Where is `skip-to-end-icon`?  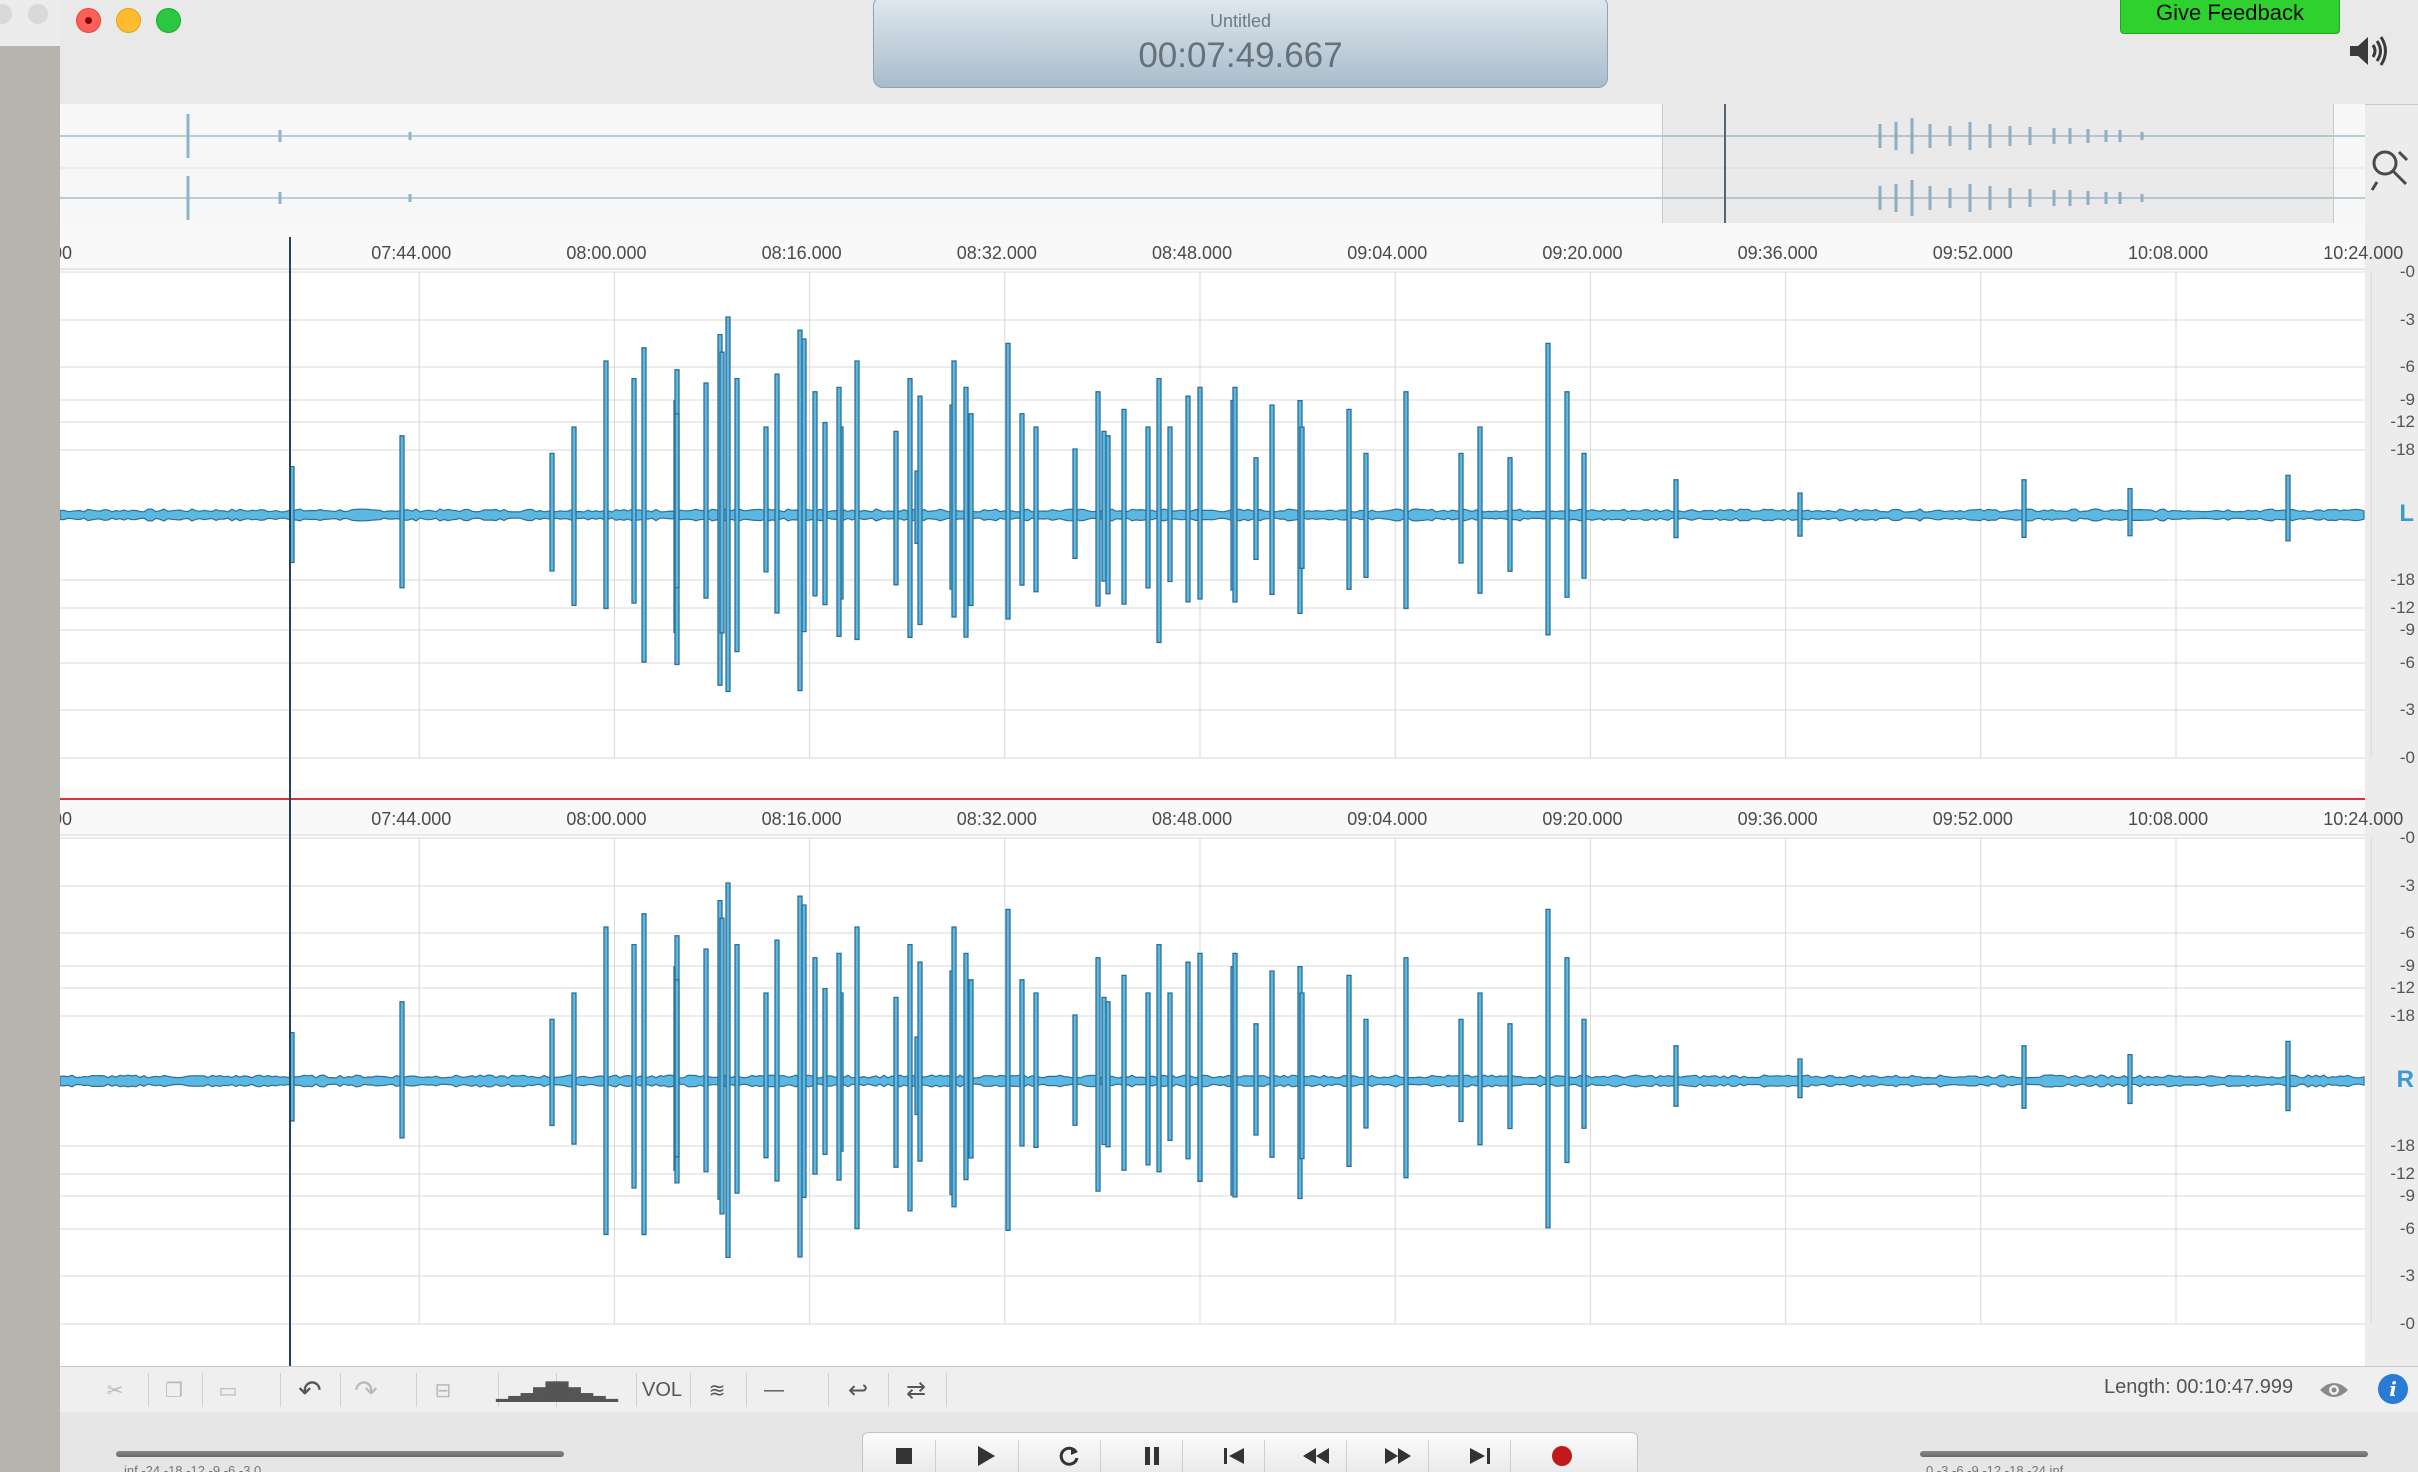 skip-to-end-icon is located at coordinates (1480, 1454).